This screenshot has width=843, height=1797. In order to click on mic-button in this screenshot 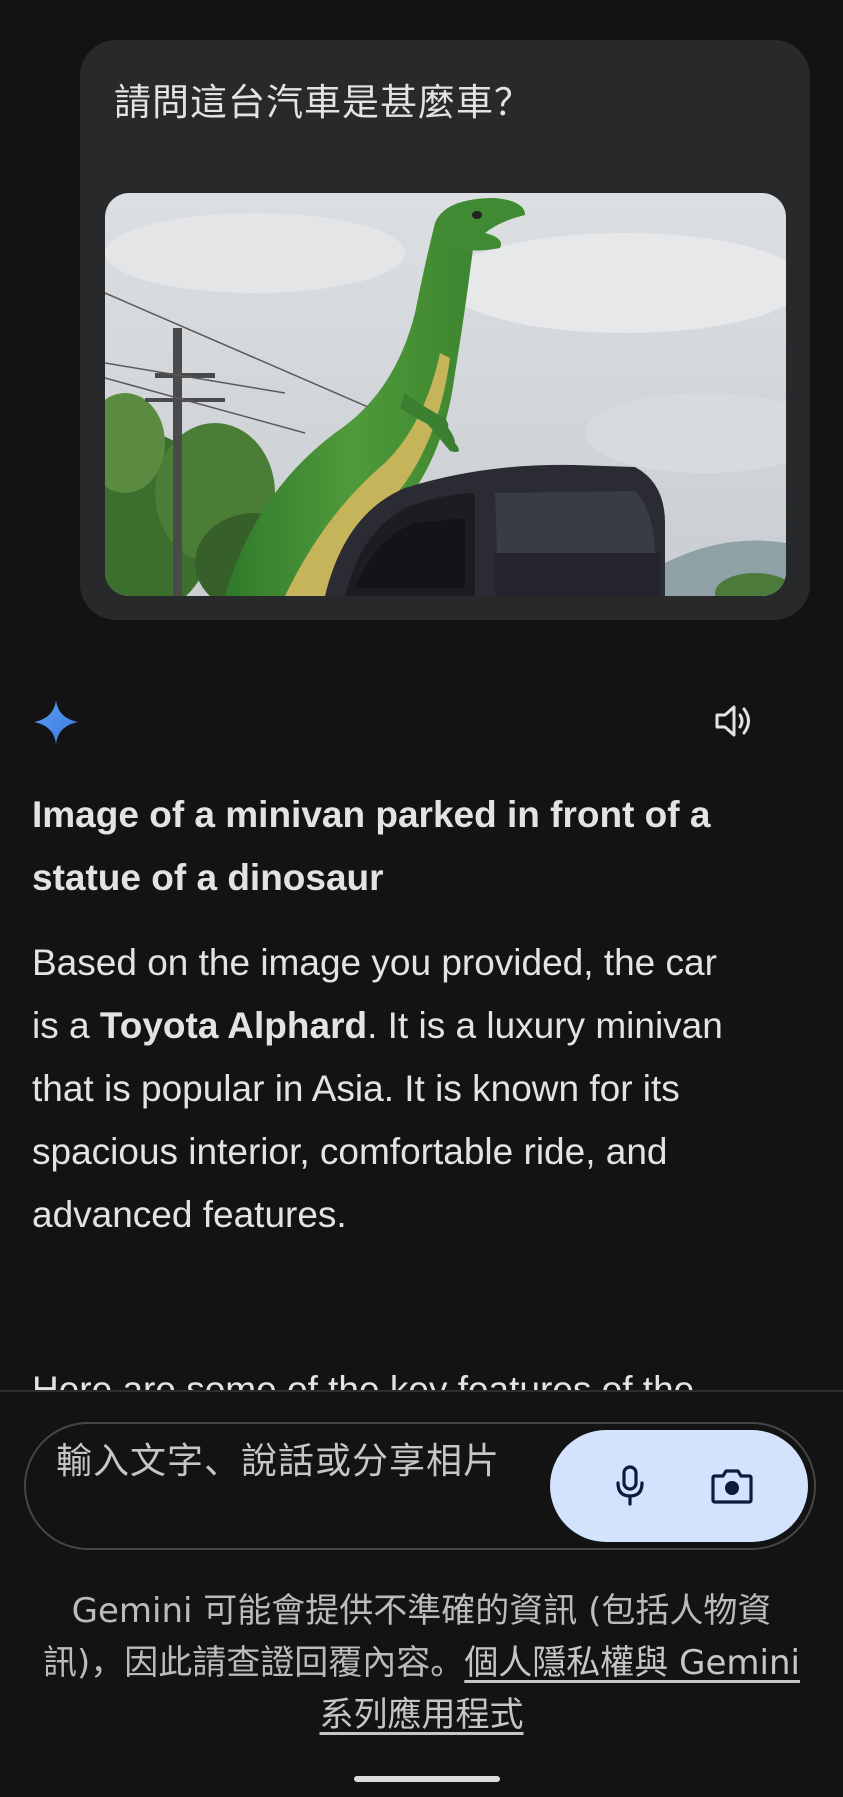, I will do `click(630, 1486)`.